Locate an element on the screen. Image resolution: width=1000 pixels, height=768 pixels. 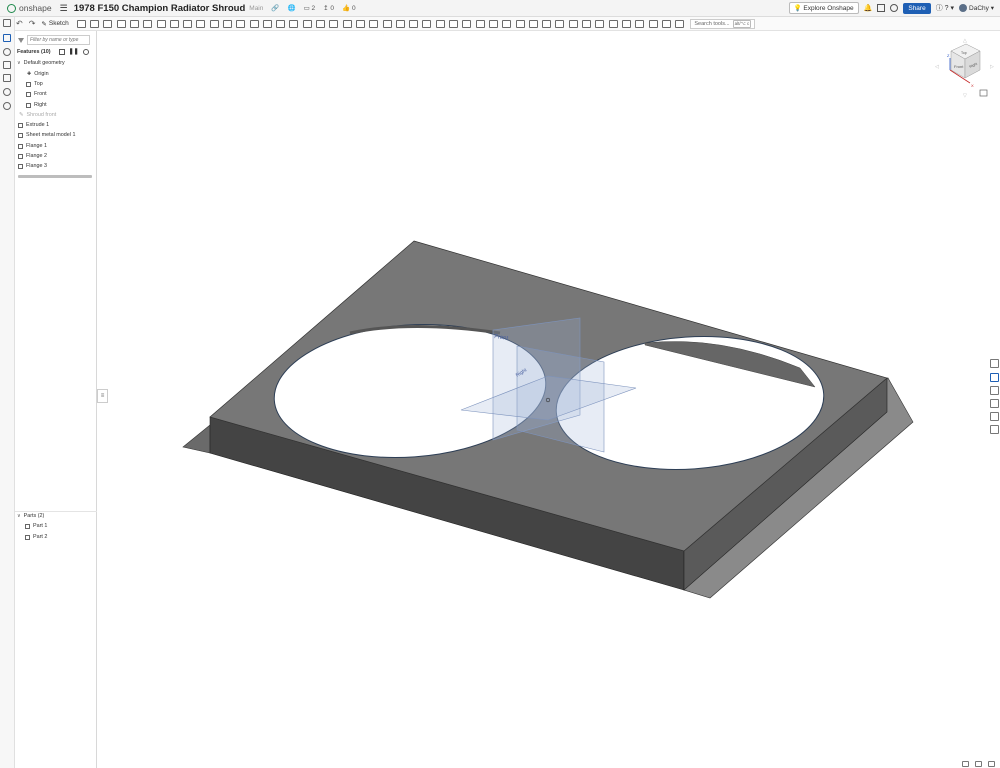
loft-tool-icon is located at coordinates (121, 23).